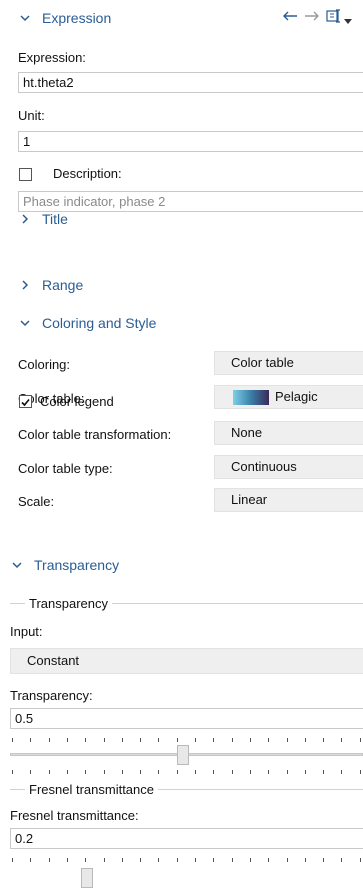 This screenshot has width=363, height=888. Describe the element at coordinates (87, 173) in the screenshot. I see `description-label: Description:` at that location.